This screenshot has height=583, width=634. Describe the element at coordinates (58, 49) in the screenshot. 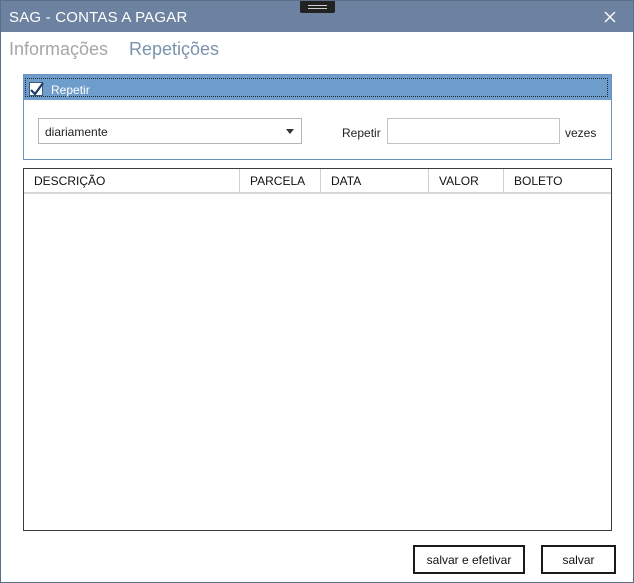

I see `tab-informacoes: Informações` at that location.